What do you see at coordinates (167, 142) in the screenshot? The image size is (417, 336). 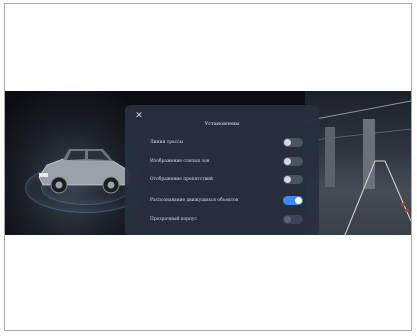 I see `option-label: Линии трассы` at bounding box center [167, 142].